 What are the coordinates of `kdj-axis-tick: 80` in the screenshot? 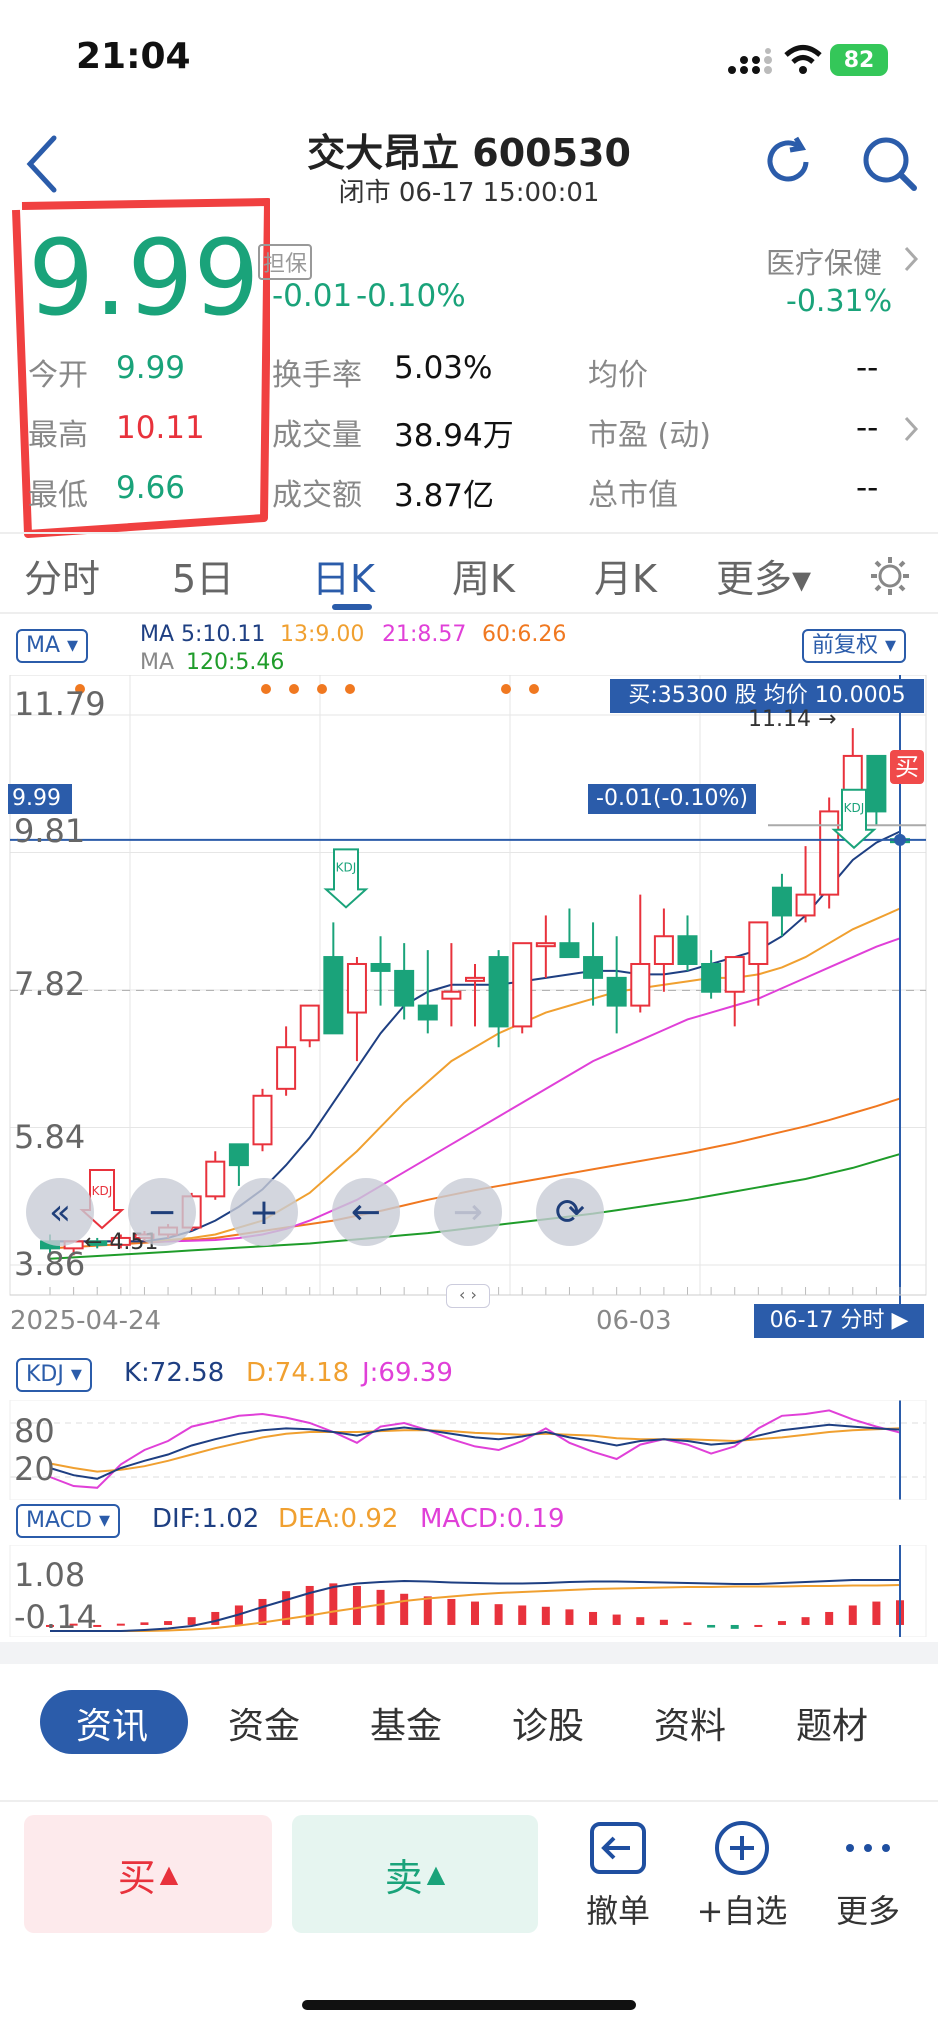 It's located at (34, 1431).